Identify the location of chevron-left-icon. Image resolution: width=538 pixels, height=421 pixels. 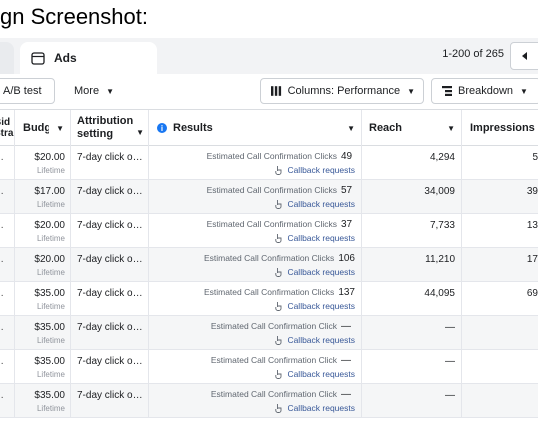
(524, 56).